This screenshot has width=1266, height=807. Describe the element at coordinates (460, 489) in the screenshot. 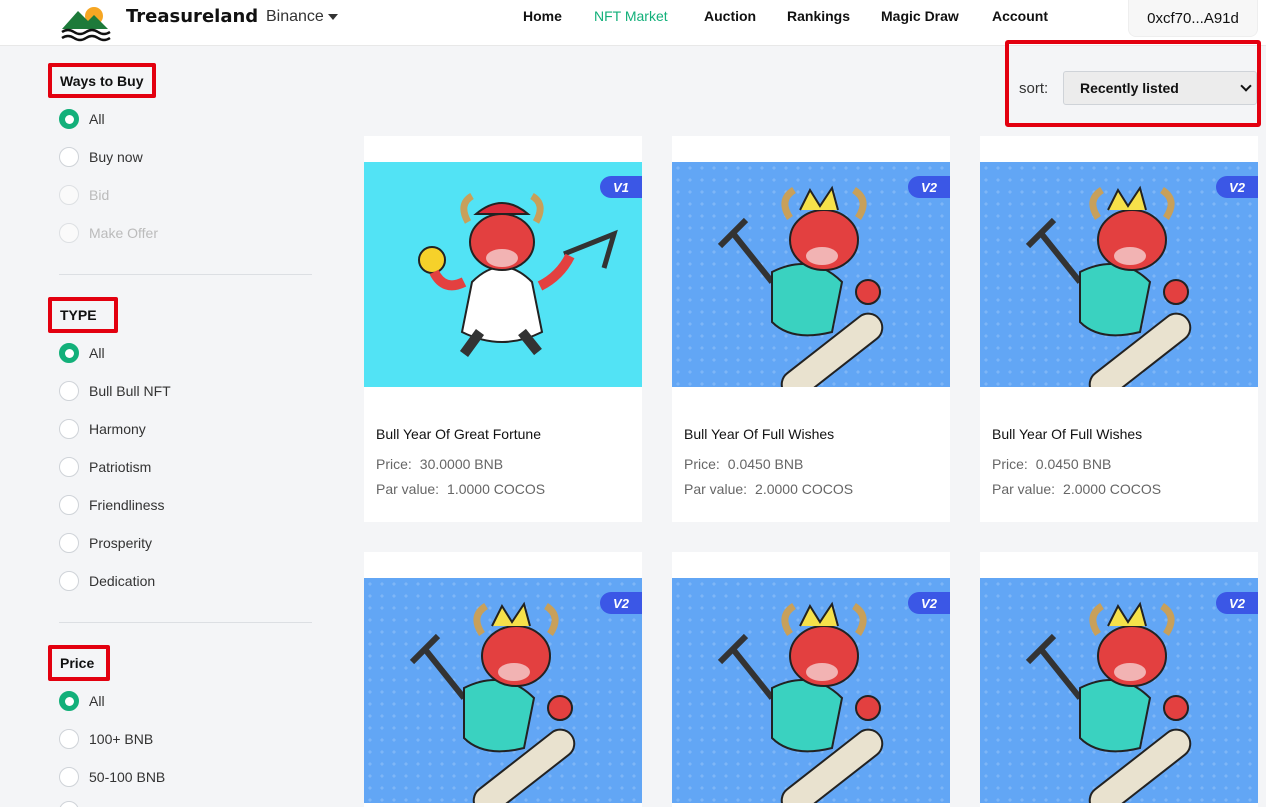

I see `nft-par-value: Par value: 1.0000 COCOS` at that location.